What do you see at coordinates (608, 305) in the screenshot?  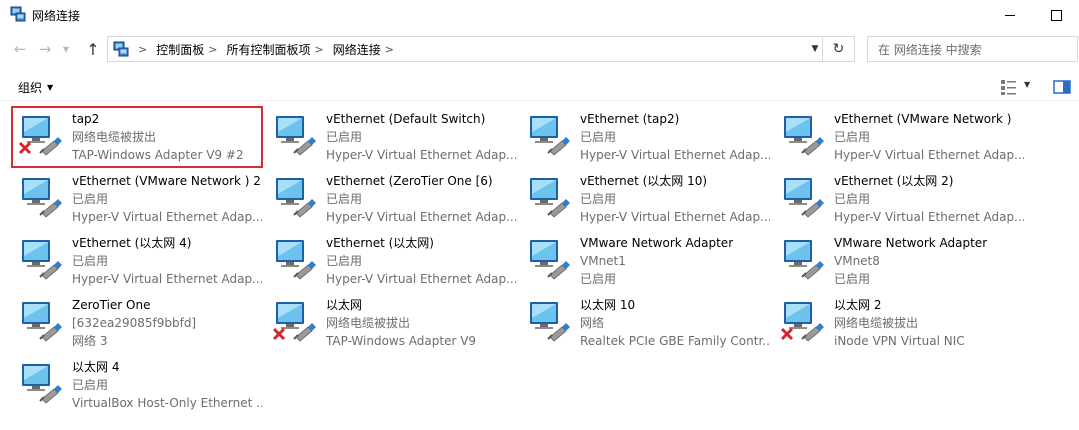 I see `connection-name: 以太网 10` at bounding box center [608, 305].